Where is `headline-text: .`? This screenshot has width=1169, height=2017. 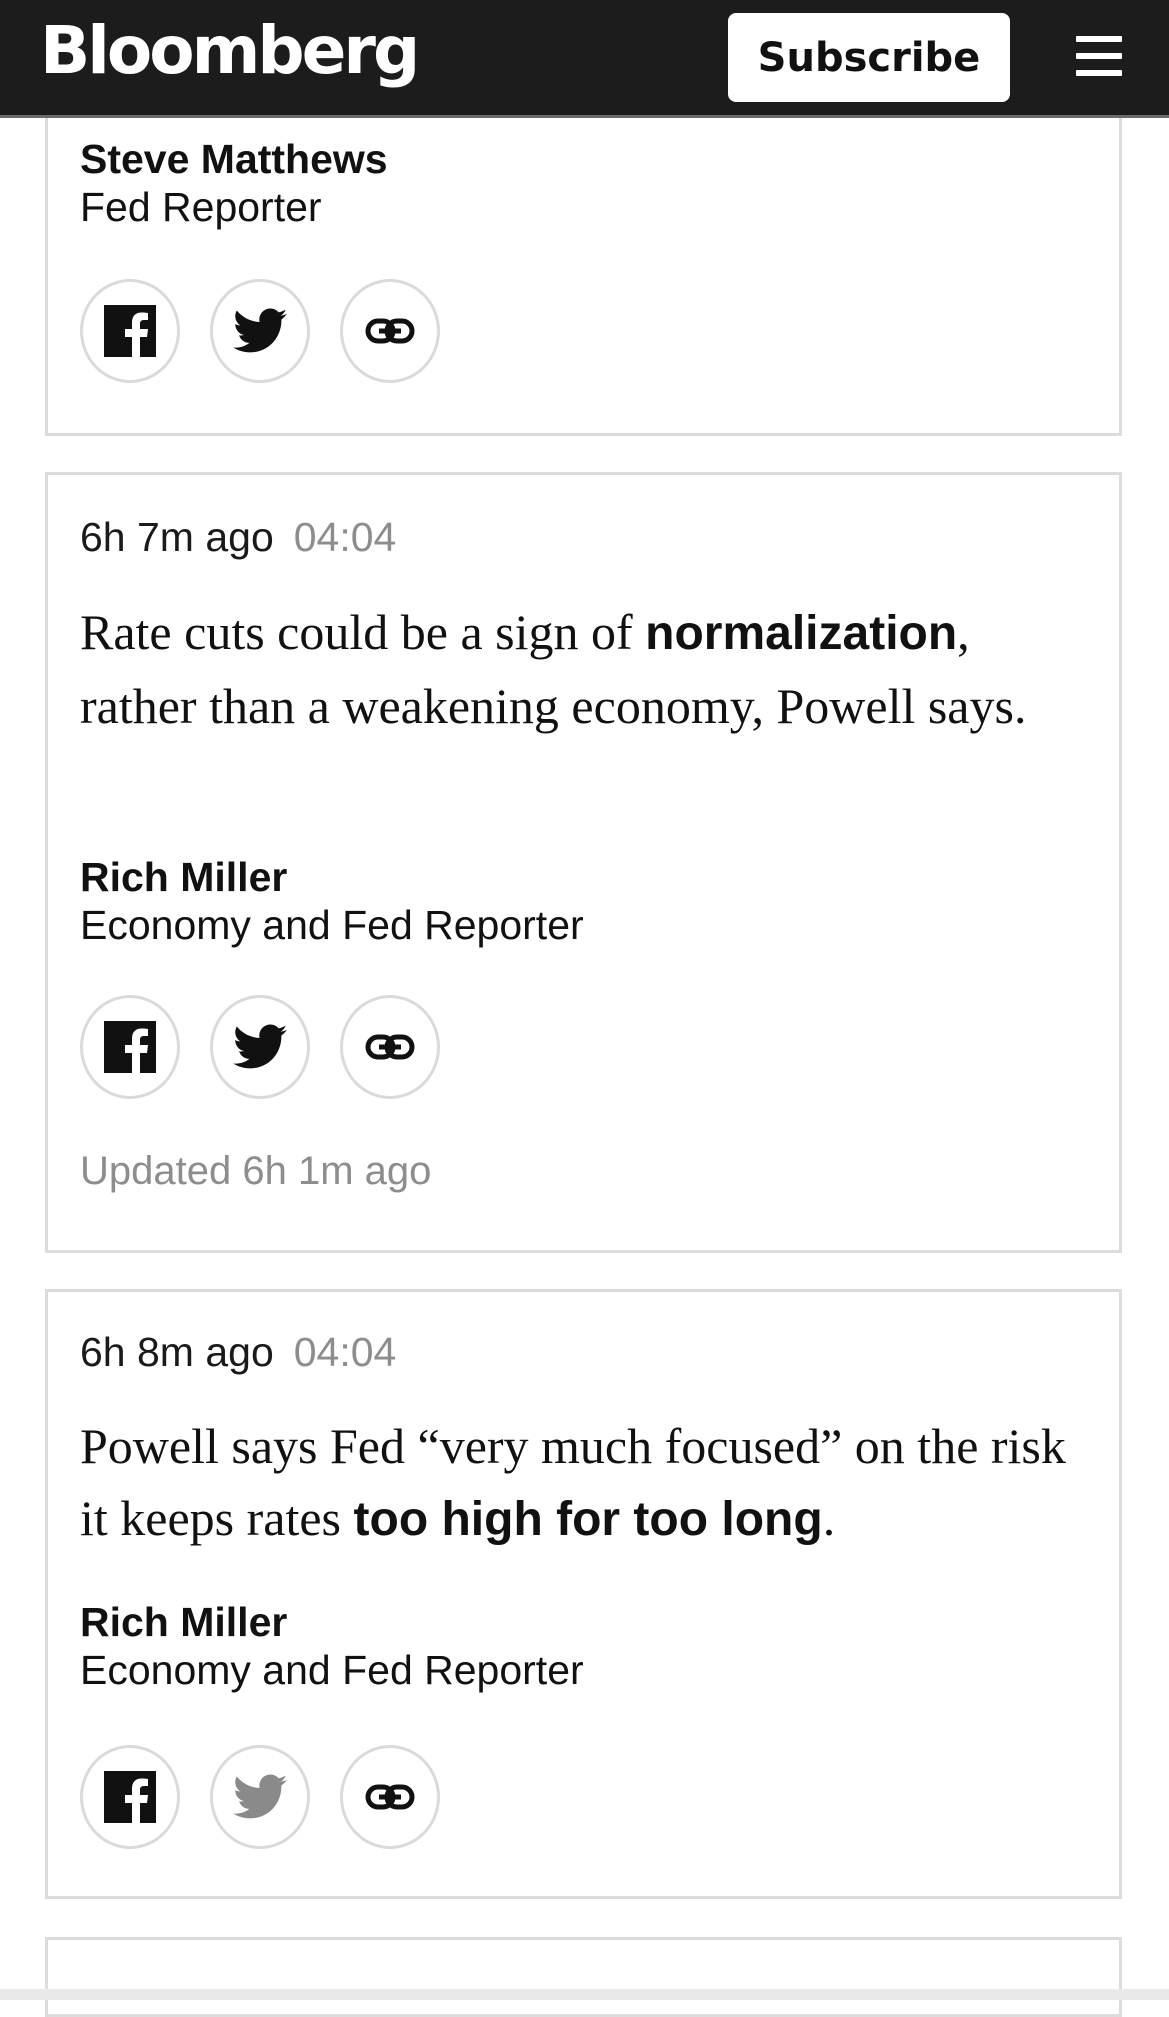
headline-text: . is located at coordinates (829, 1518).